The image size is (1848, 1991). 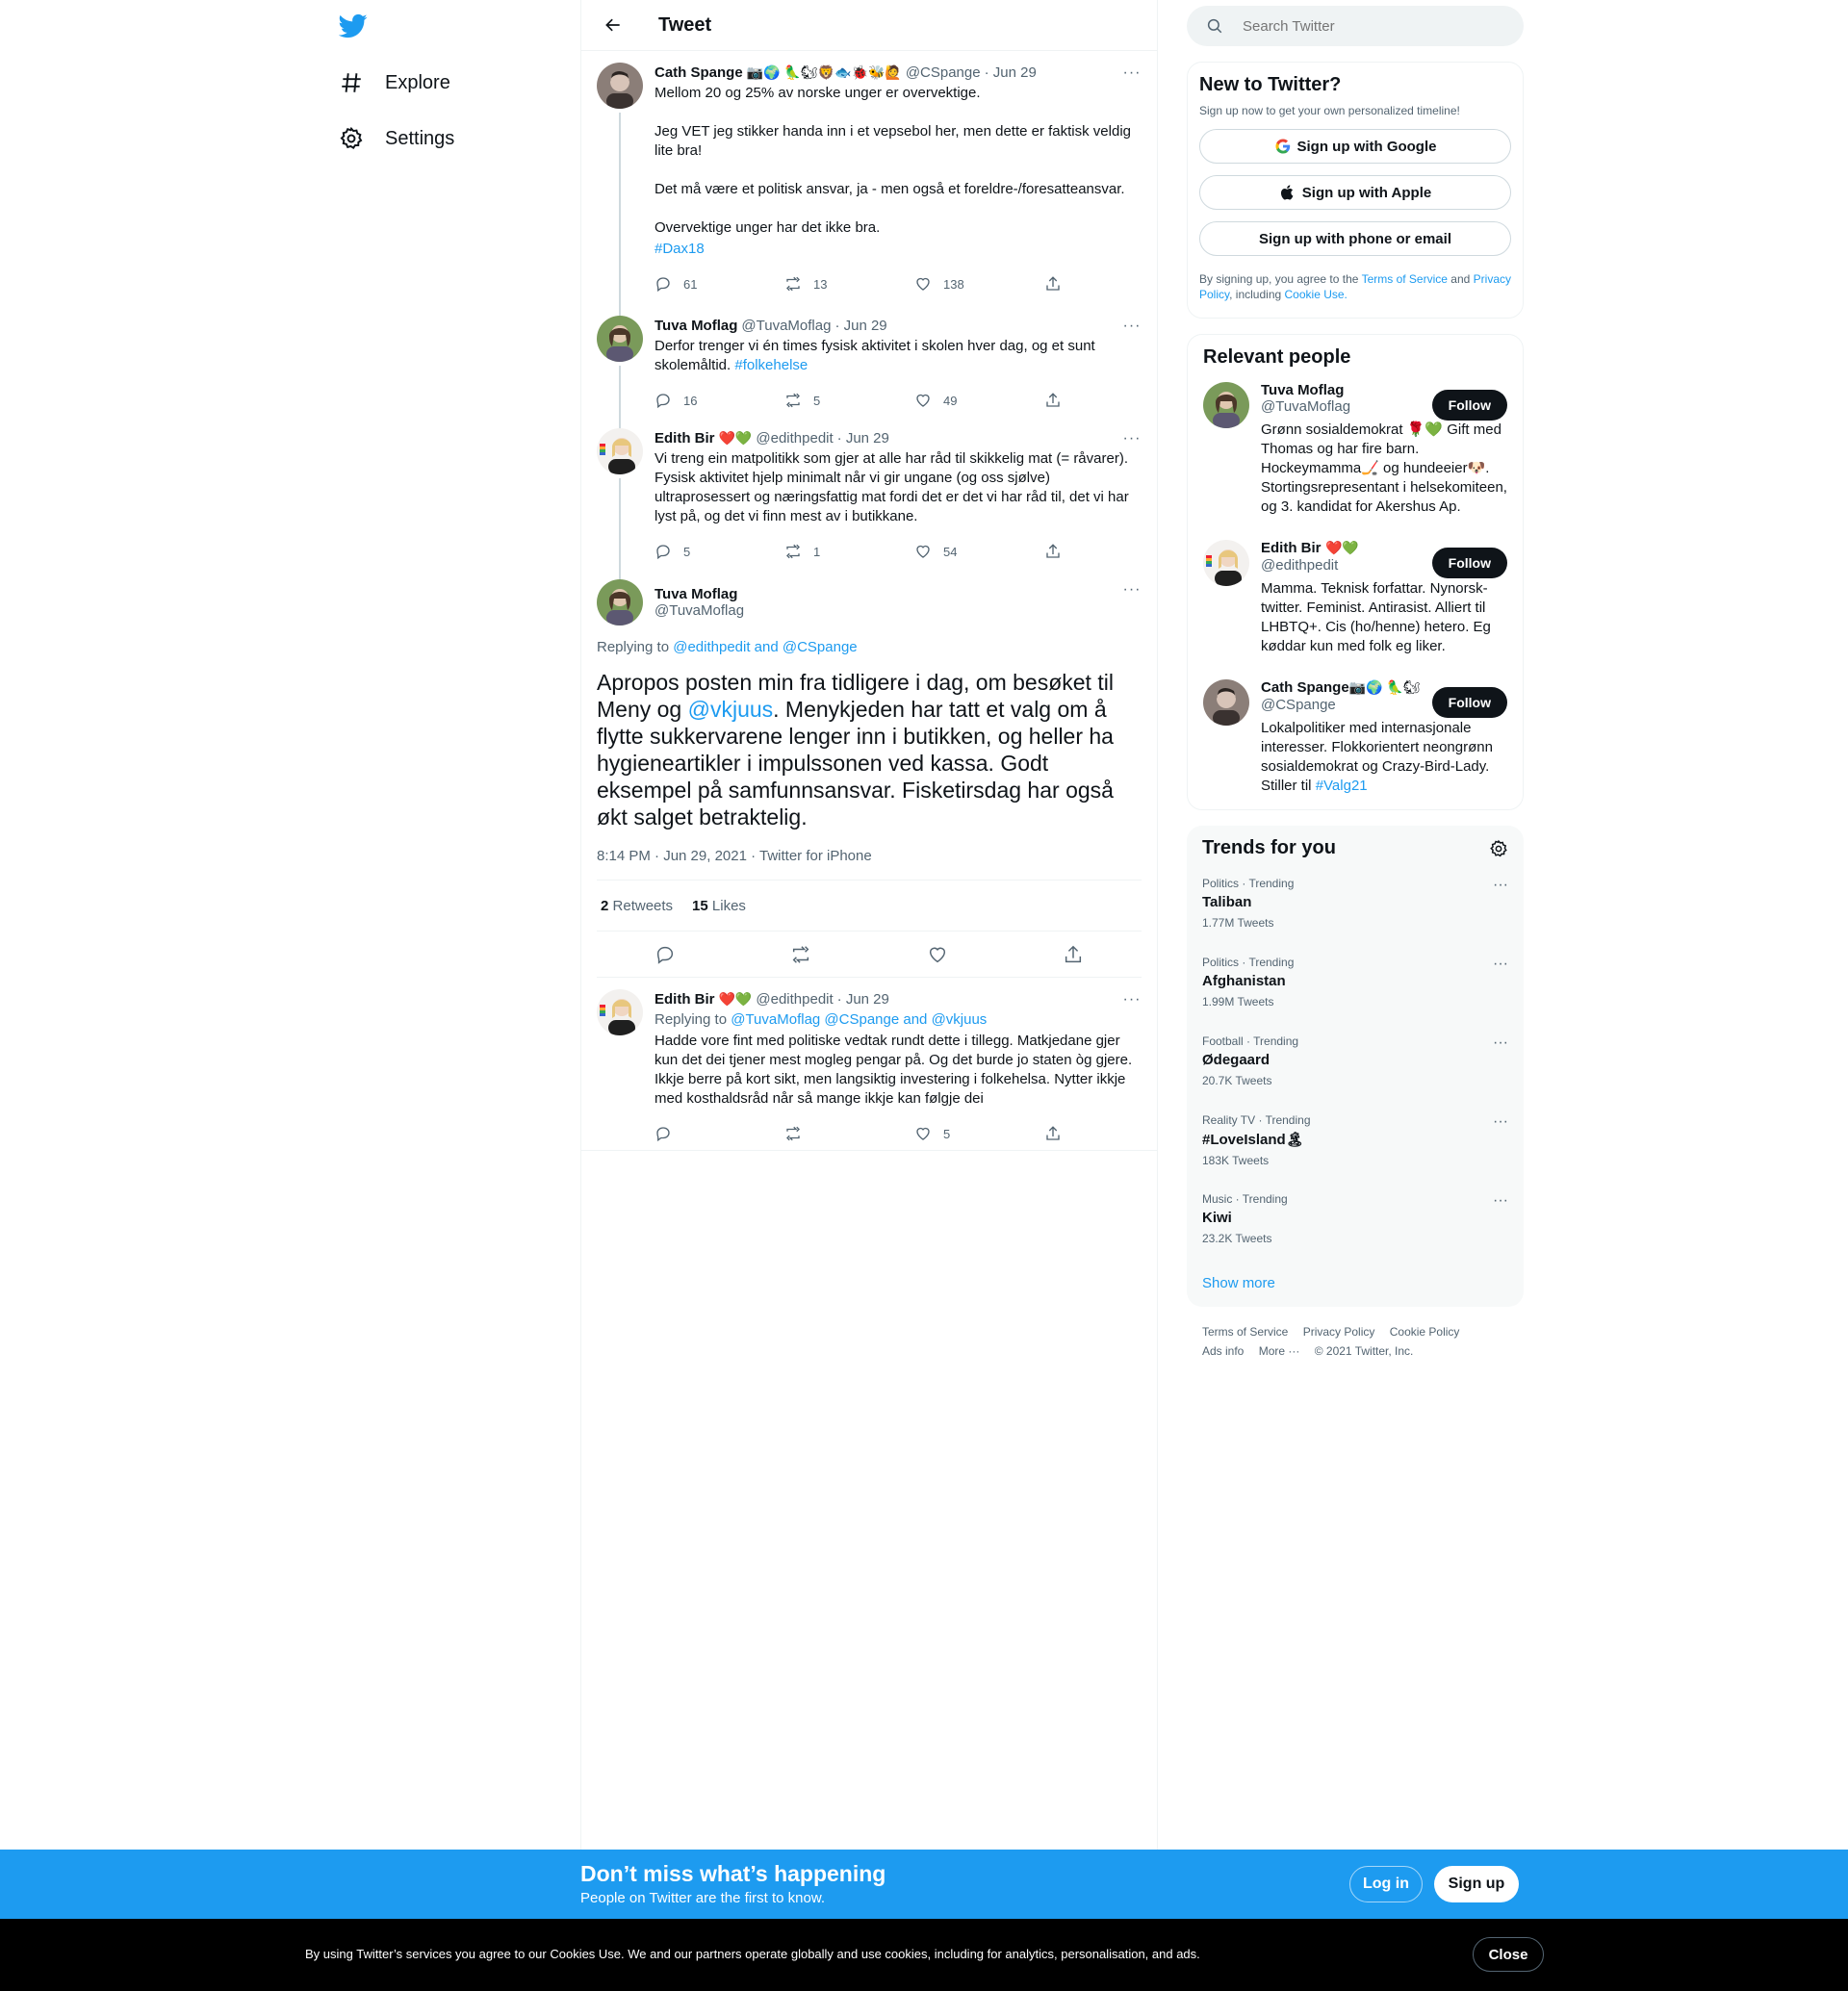 What do you see at coordinates (1405, 279) in the screenshot?
I see `terms-link: Terms of Service` at bounding box center [1405, 279].